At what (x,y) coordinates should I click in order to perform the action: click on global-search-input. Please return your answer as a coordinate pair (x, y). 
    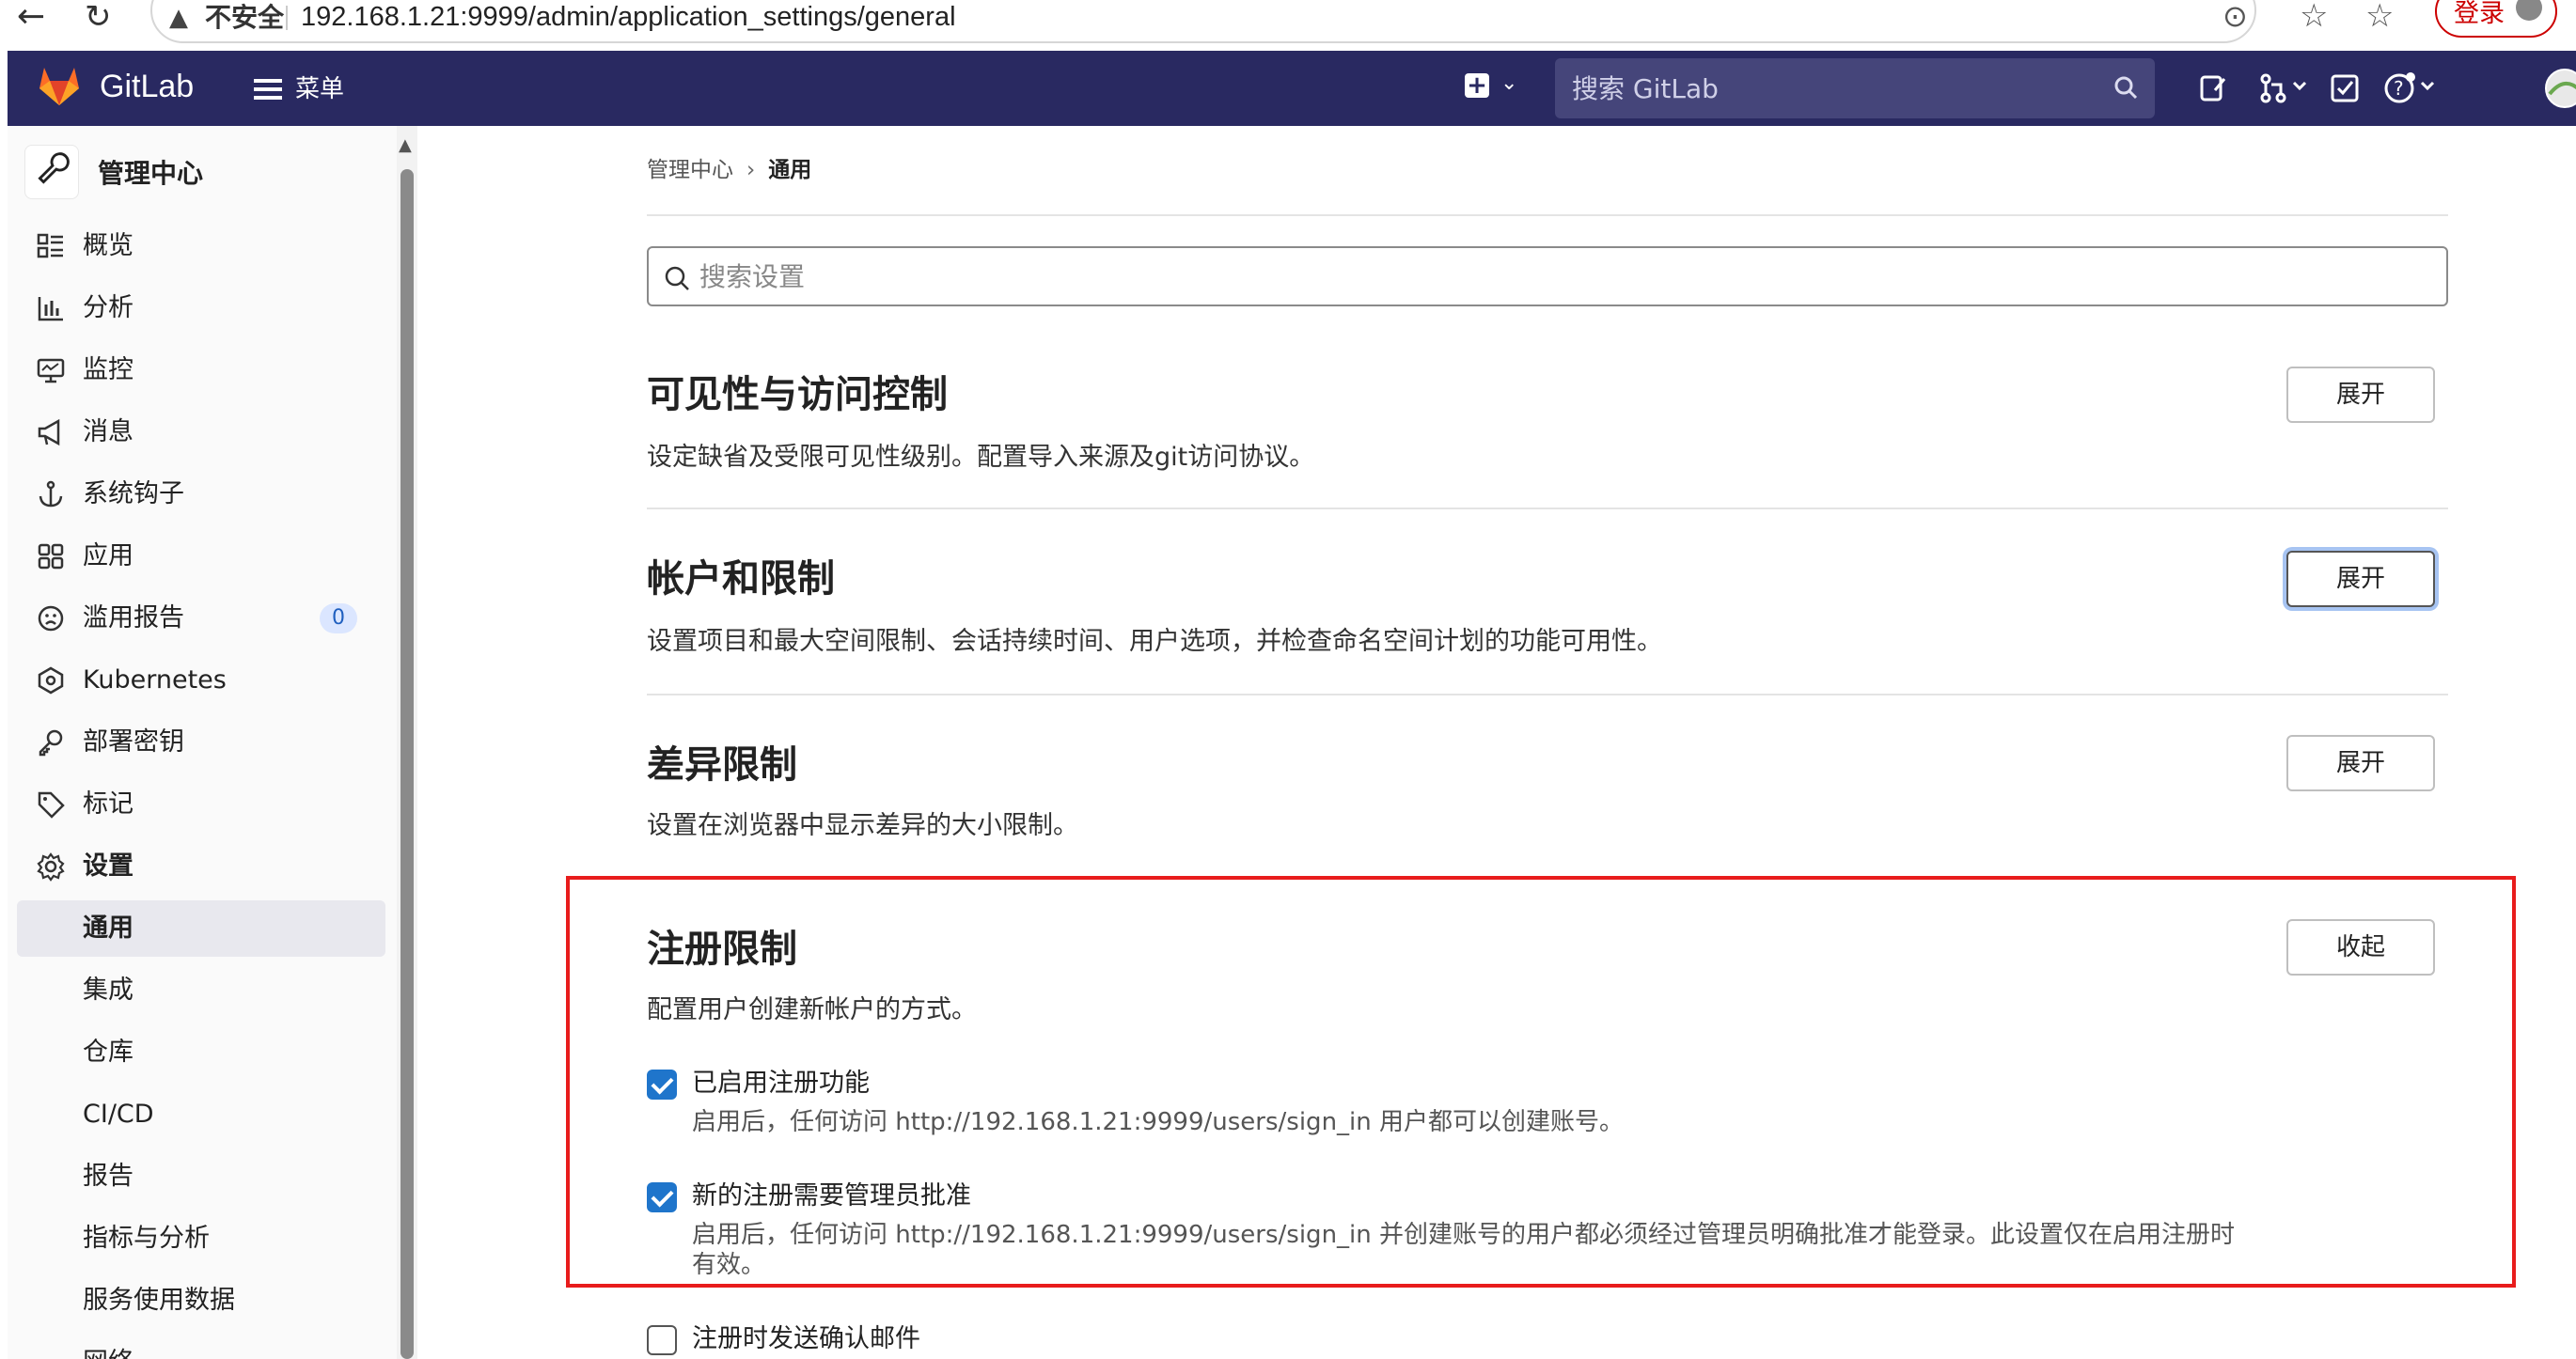
    Looking at the image, I should click on (1855, 88).